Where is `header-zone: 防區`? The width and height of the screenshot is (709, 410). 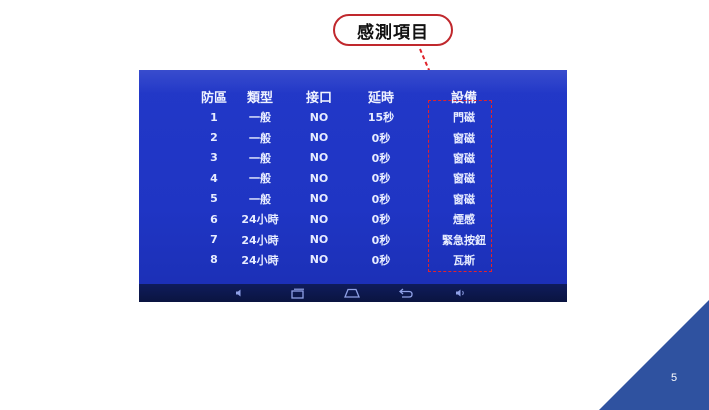
header-zone: 防區 is located at coordinates (213, 98).